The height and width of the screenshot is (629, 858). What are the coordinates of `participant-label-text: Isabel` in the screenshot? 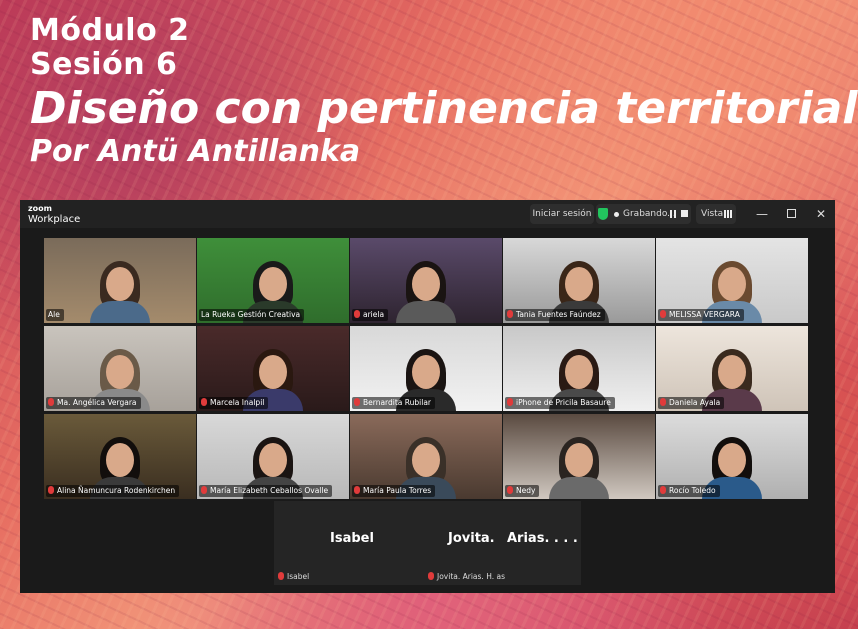 It's located at (298, 576).